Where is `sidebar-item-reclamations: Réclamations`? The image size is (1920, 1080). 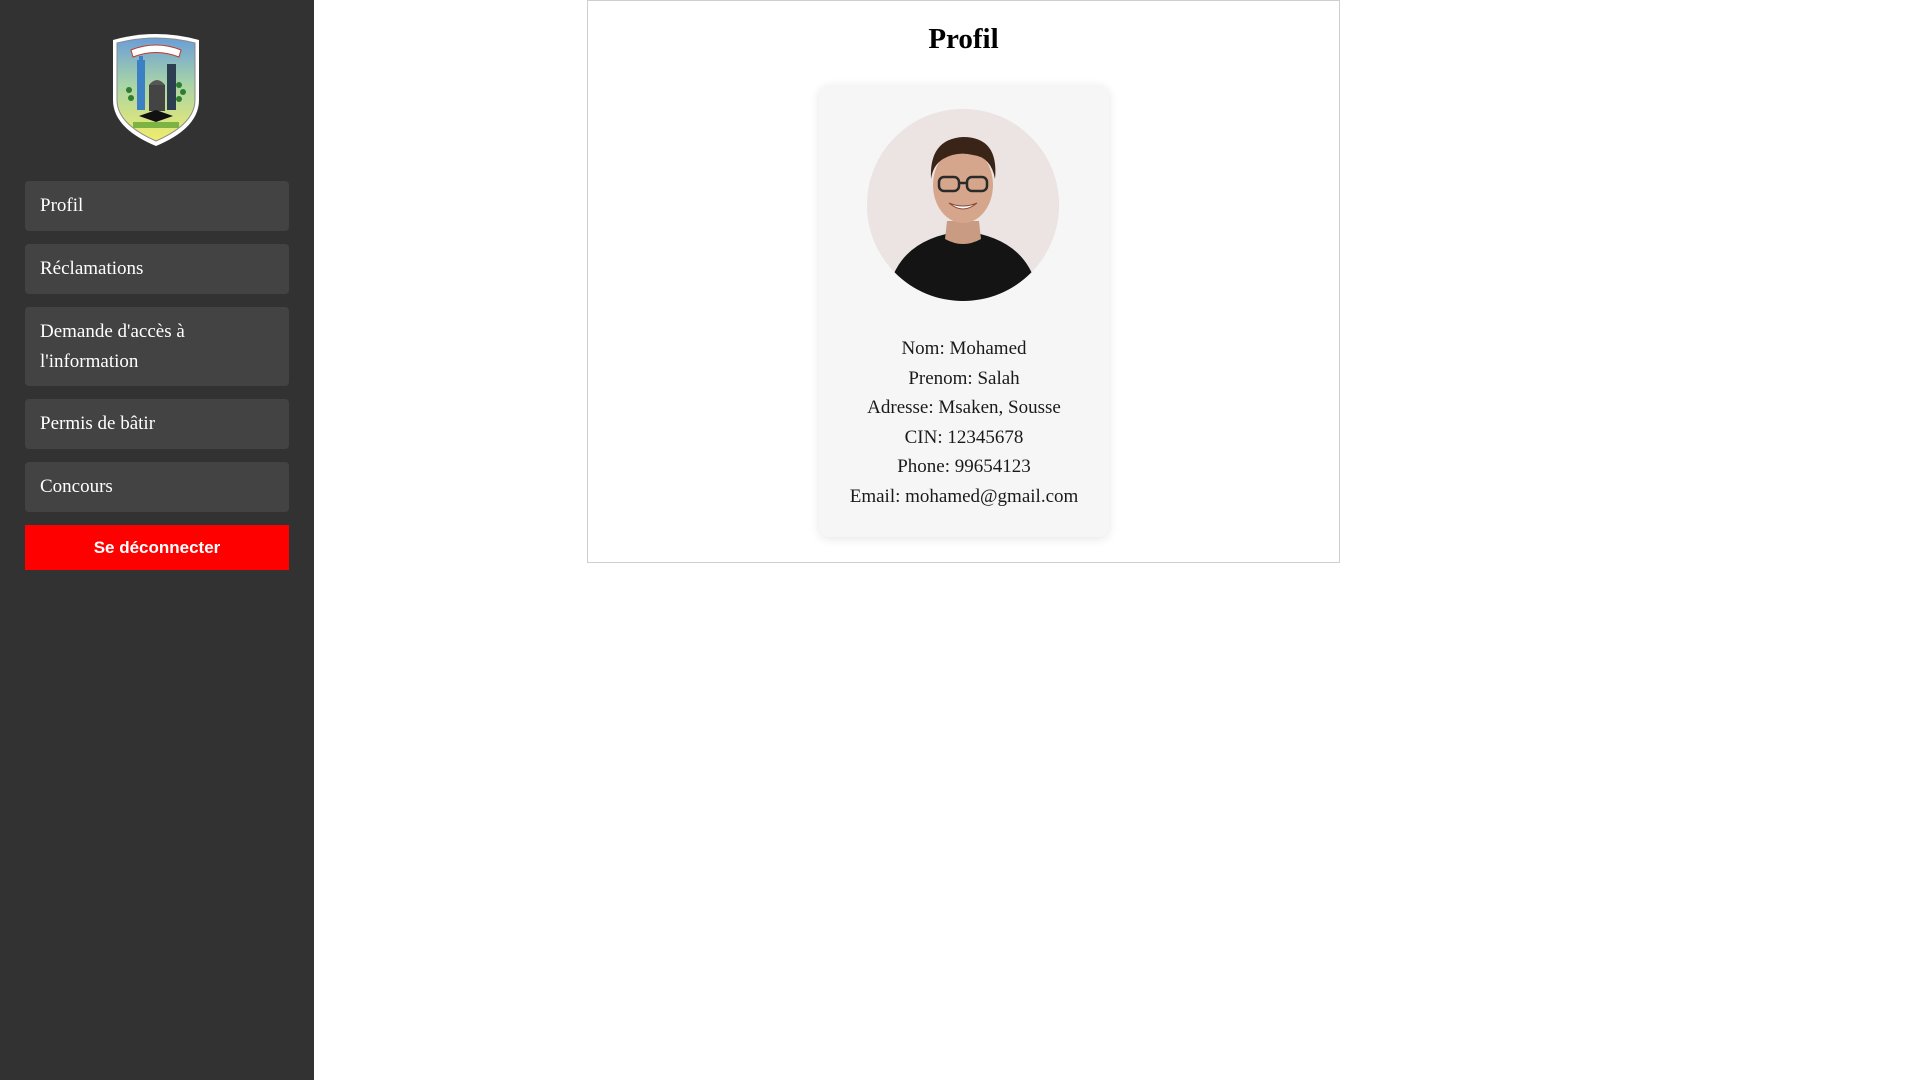
sidebar-item-reclamations: Réclamations is located at coordinates (157, 269).